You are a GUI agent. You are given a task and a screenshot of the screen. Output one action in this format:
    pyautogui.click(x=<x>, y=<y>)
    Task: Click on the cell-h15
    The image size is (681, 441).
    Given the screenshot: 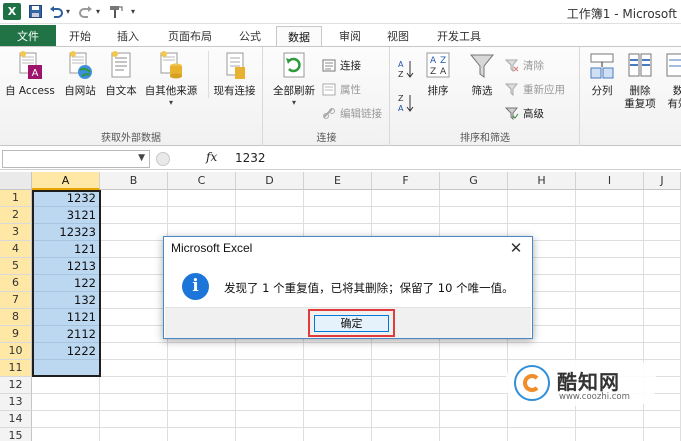 What is the action you would take?
    pyautogui.click(x=542, y=434)
    